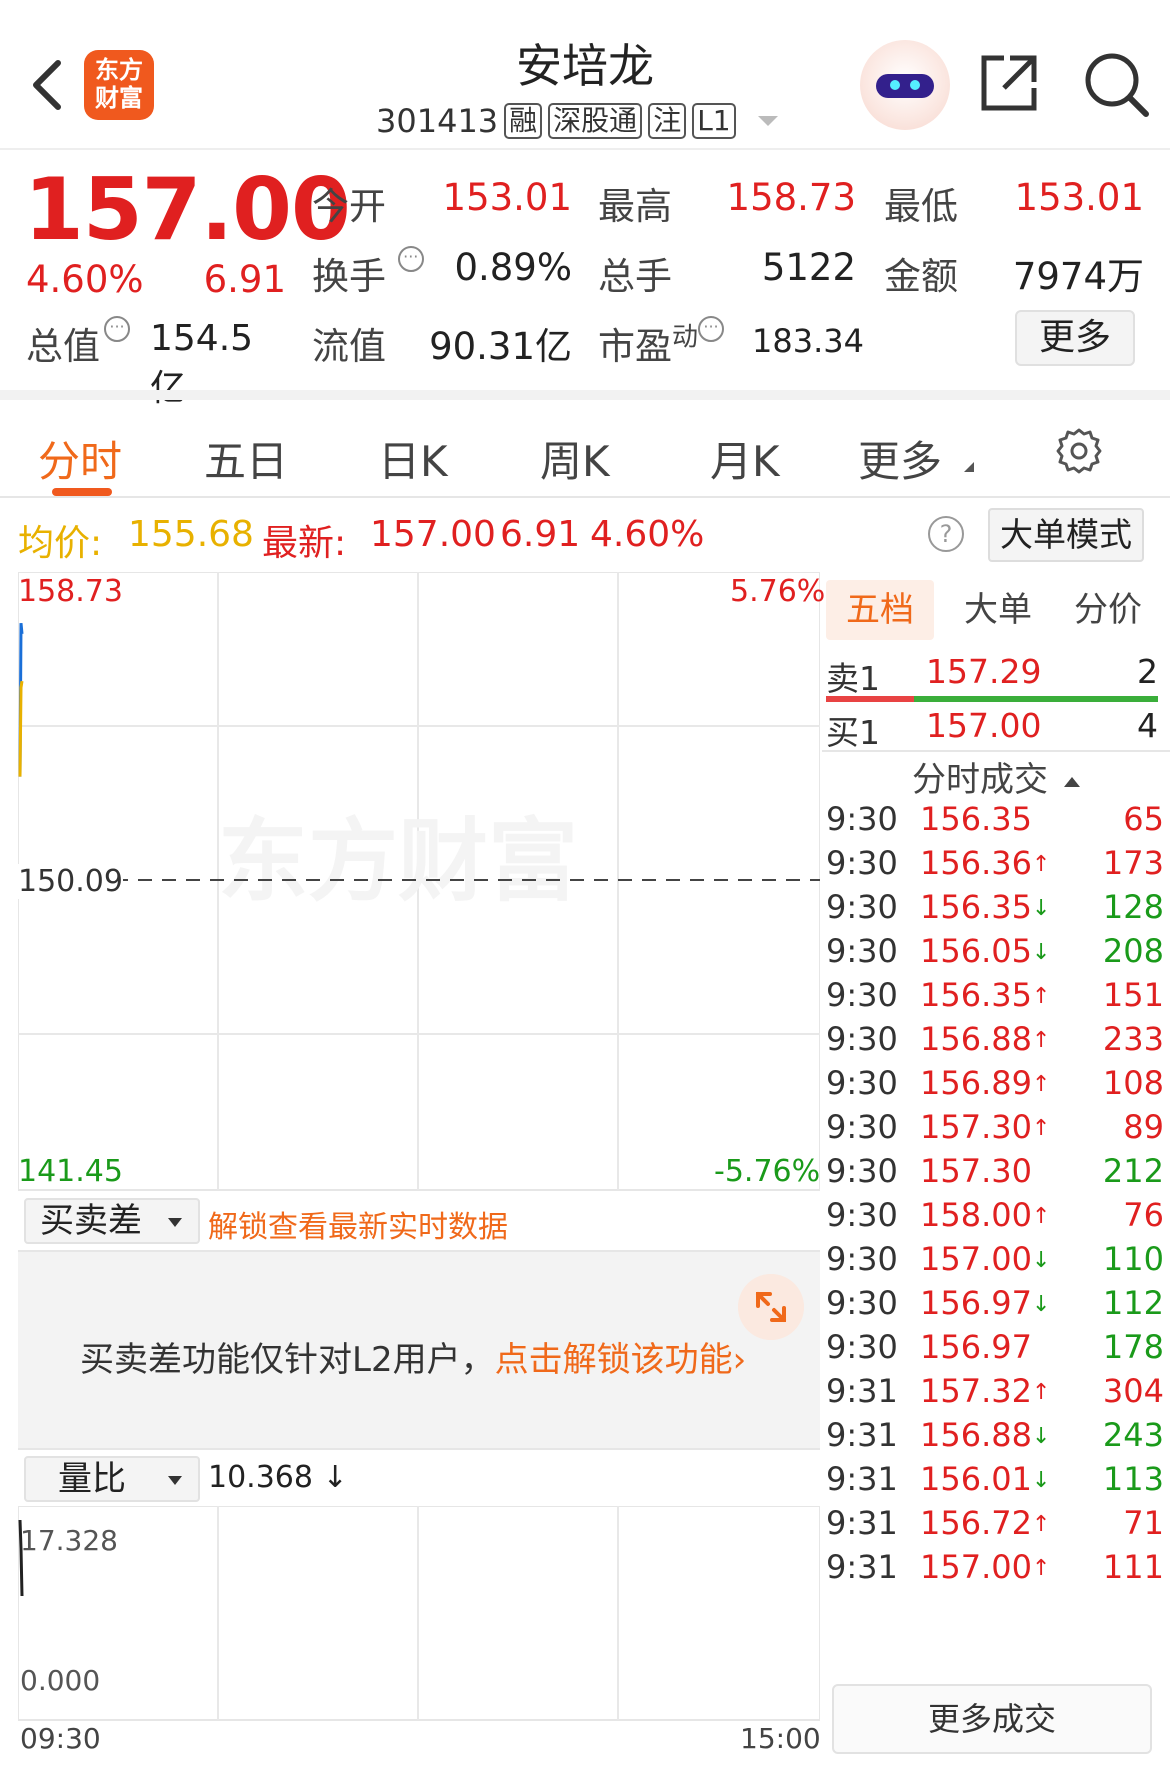  What do you see at coordinates (413, 1360) in the screenshot?
I see `lock-message: 买卖差功能仅针对L2用户，点击解锁该功能›` at bounding box center [413, 1360].